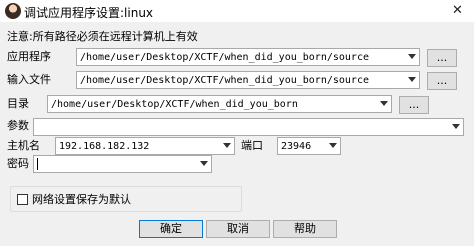 The image size is (474, 246). Describe the element at coordinates (102, 36) in the screenshot. I see `remote-path-note: 注意:所有路径必须在远程计算机上有效` at that location.